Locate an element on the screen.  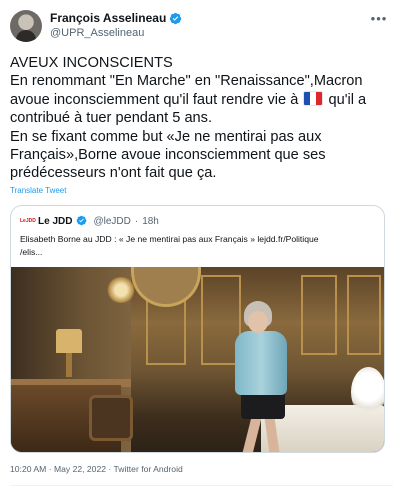
photo-person-jacket is located at coordinates (261, 363).